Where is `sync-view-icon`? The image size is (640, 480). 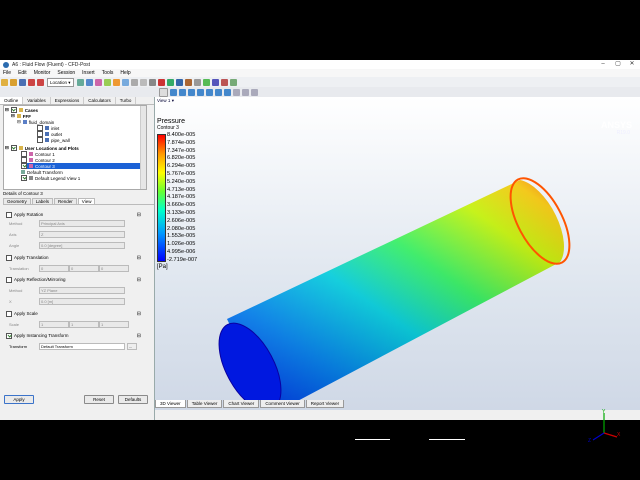
sync-view-icon is located at coordinates (254, 92).